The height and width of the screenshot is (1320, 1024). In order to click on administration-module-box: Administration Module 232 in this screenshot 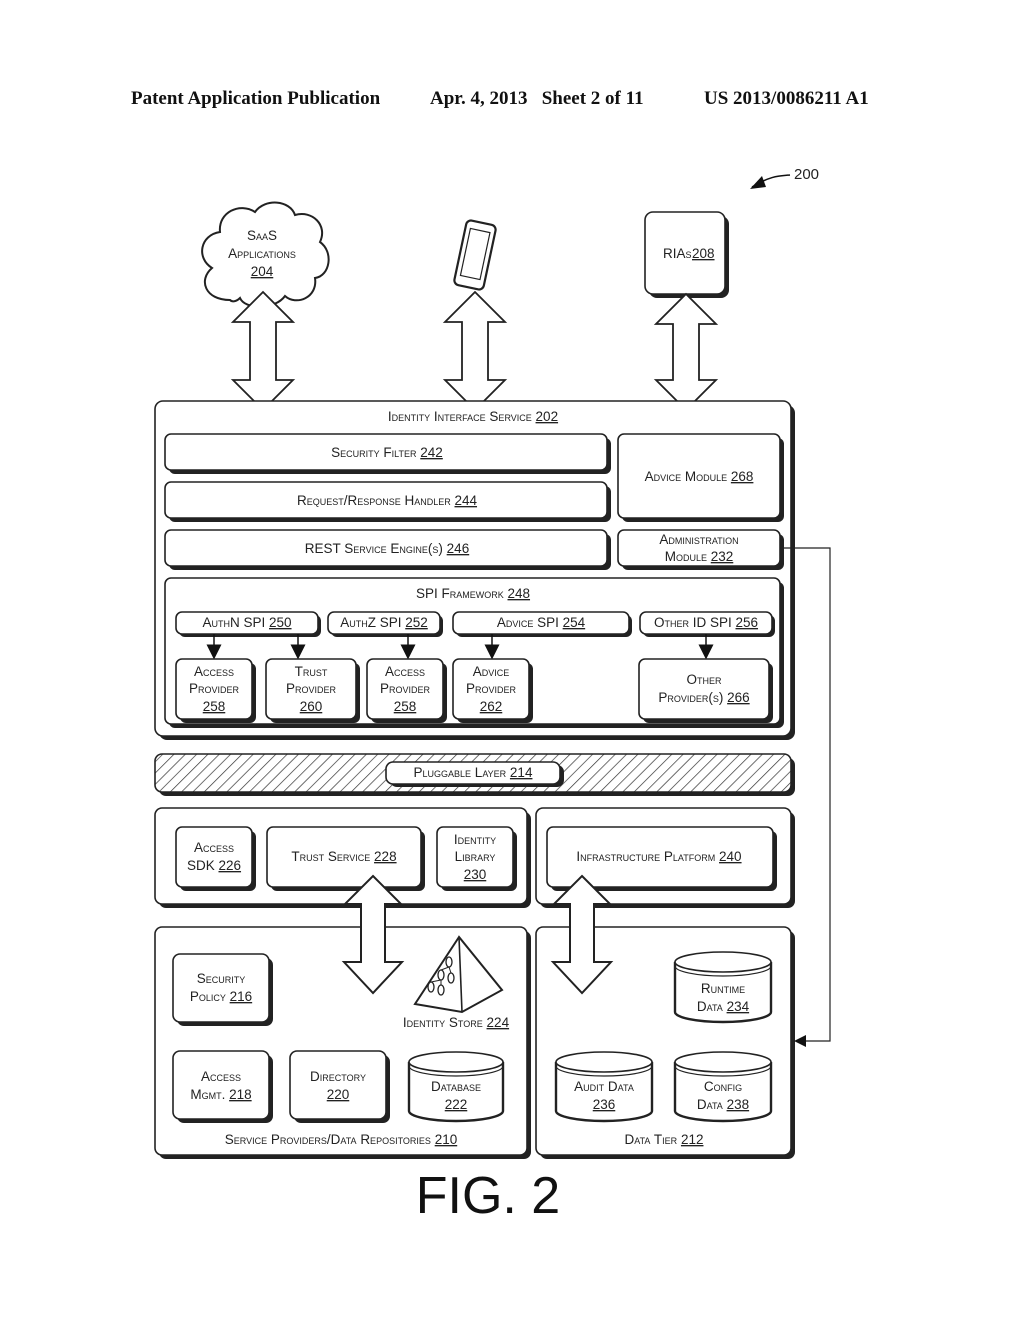, I will do `click(700, 549)`.